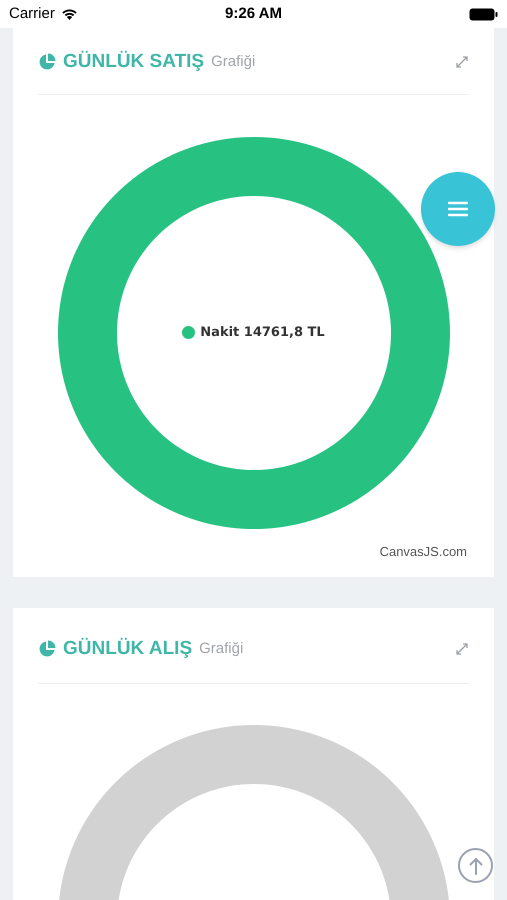 The height and width of the screenshot is (900, 507). Describe the element at coordinates (262, 333) in the screenshot. I see `legend-label: Nakit 14761,8 TL` at that location.